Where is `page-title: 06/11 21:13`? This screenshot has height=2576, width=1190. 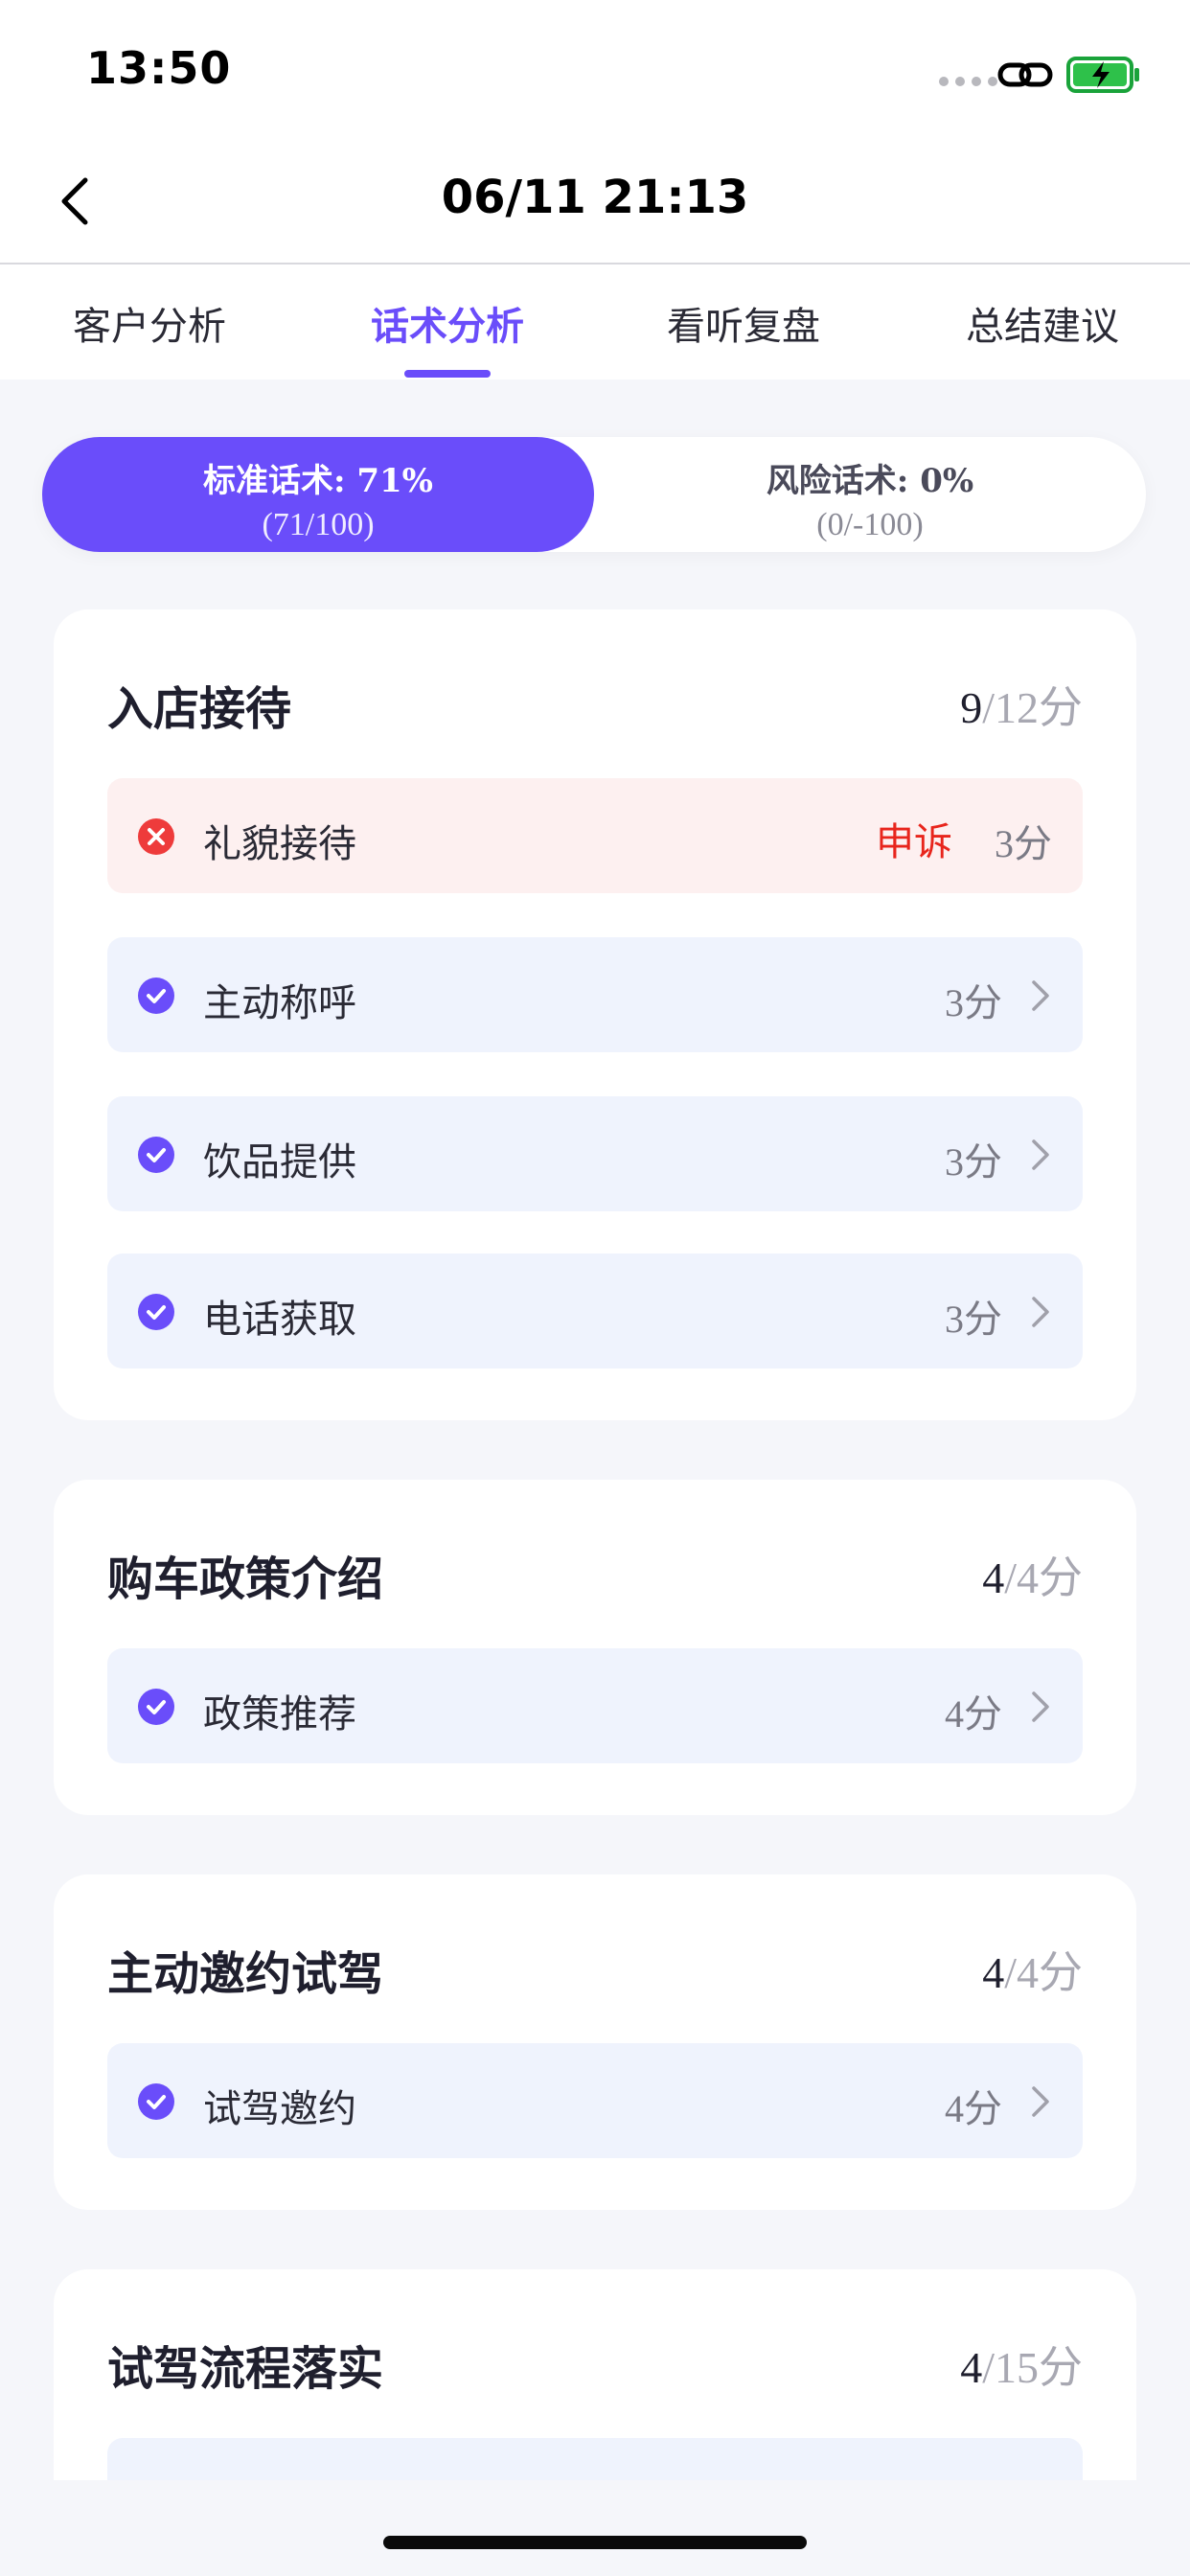
page-title: 06/11 21:13 is located at coordinates (595, 197).